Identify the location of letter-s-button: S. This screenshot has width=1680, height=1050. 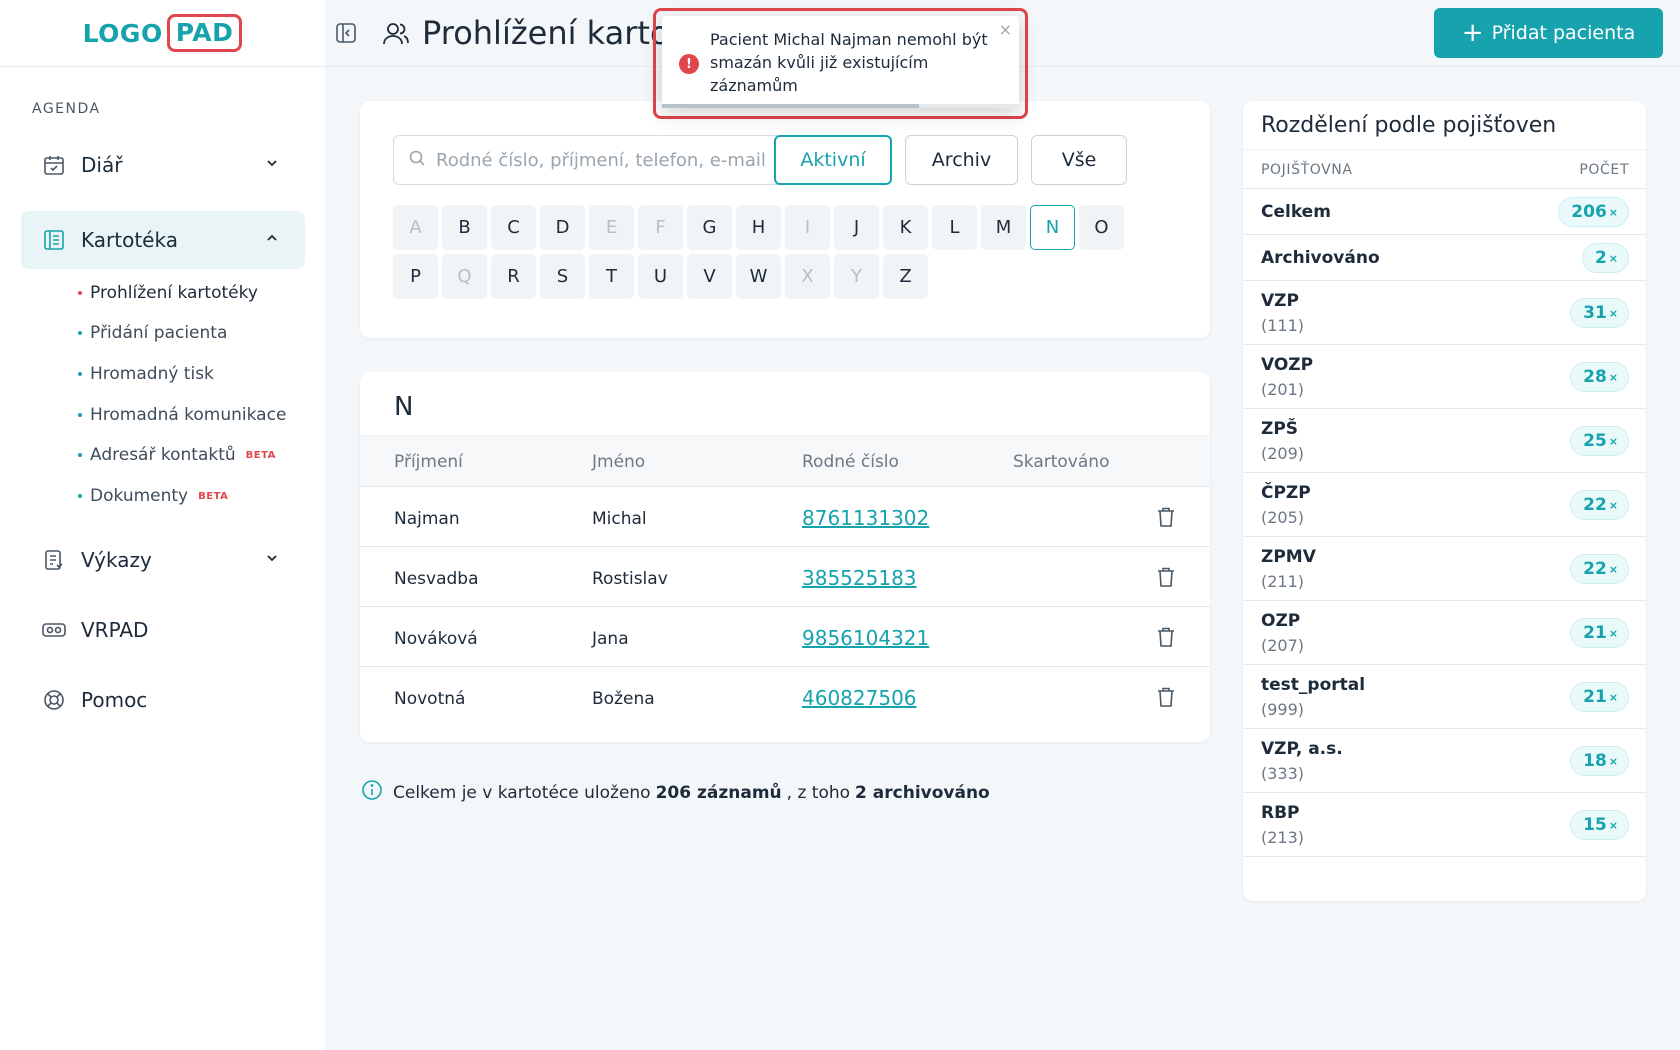
(562, 276).